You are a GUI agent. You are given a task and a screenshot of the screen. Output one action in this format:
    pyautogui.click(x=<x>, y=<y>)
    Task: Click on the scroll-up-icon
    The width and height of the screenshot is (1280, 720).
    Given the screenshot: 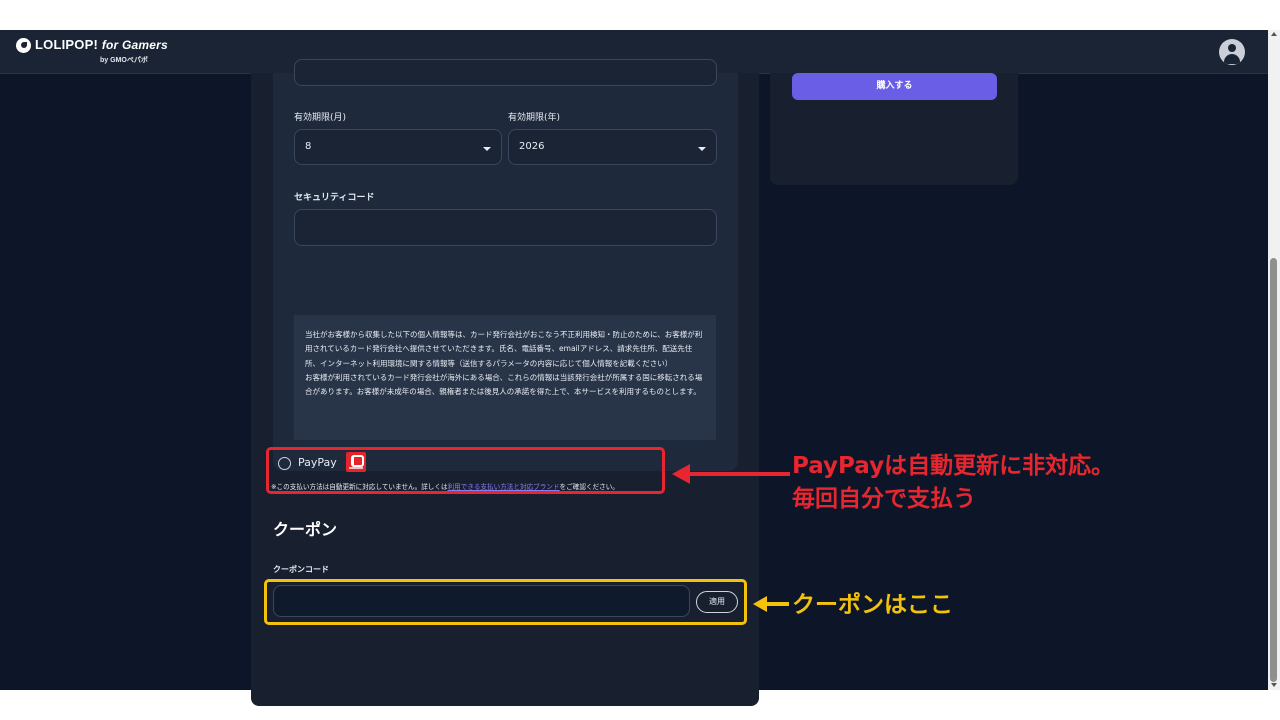 What is the action you would take?
    pyautogui.click(x=1274, y=34)
    